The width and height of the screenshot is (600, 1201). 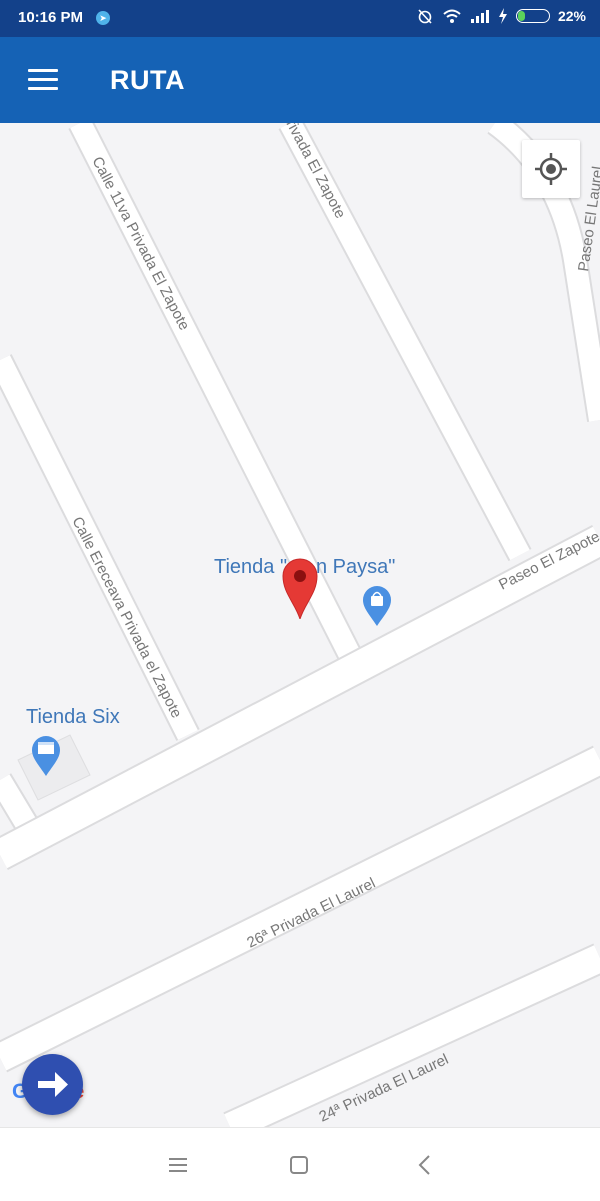 I want to click on back-chevron-icon, so click(x=425, y=1165).